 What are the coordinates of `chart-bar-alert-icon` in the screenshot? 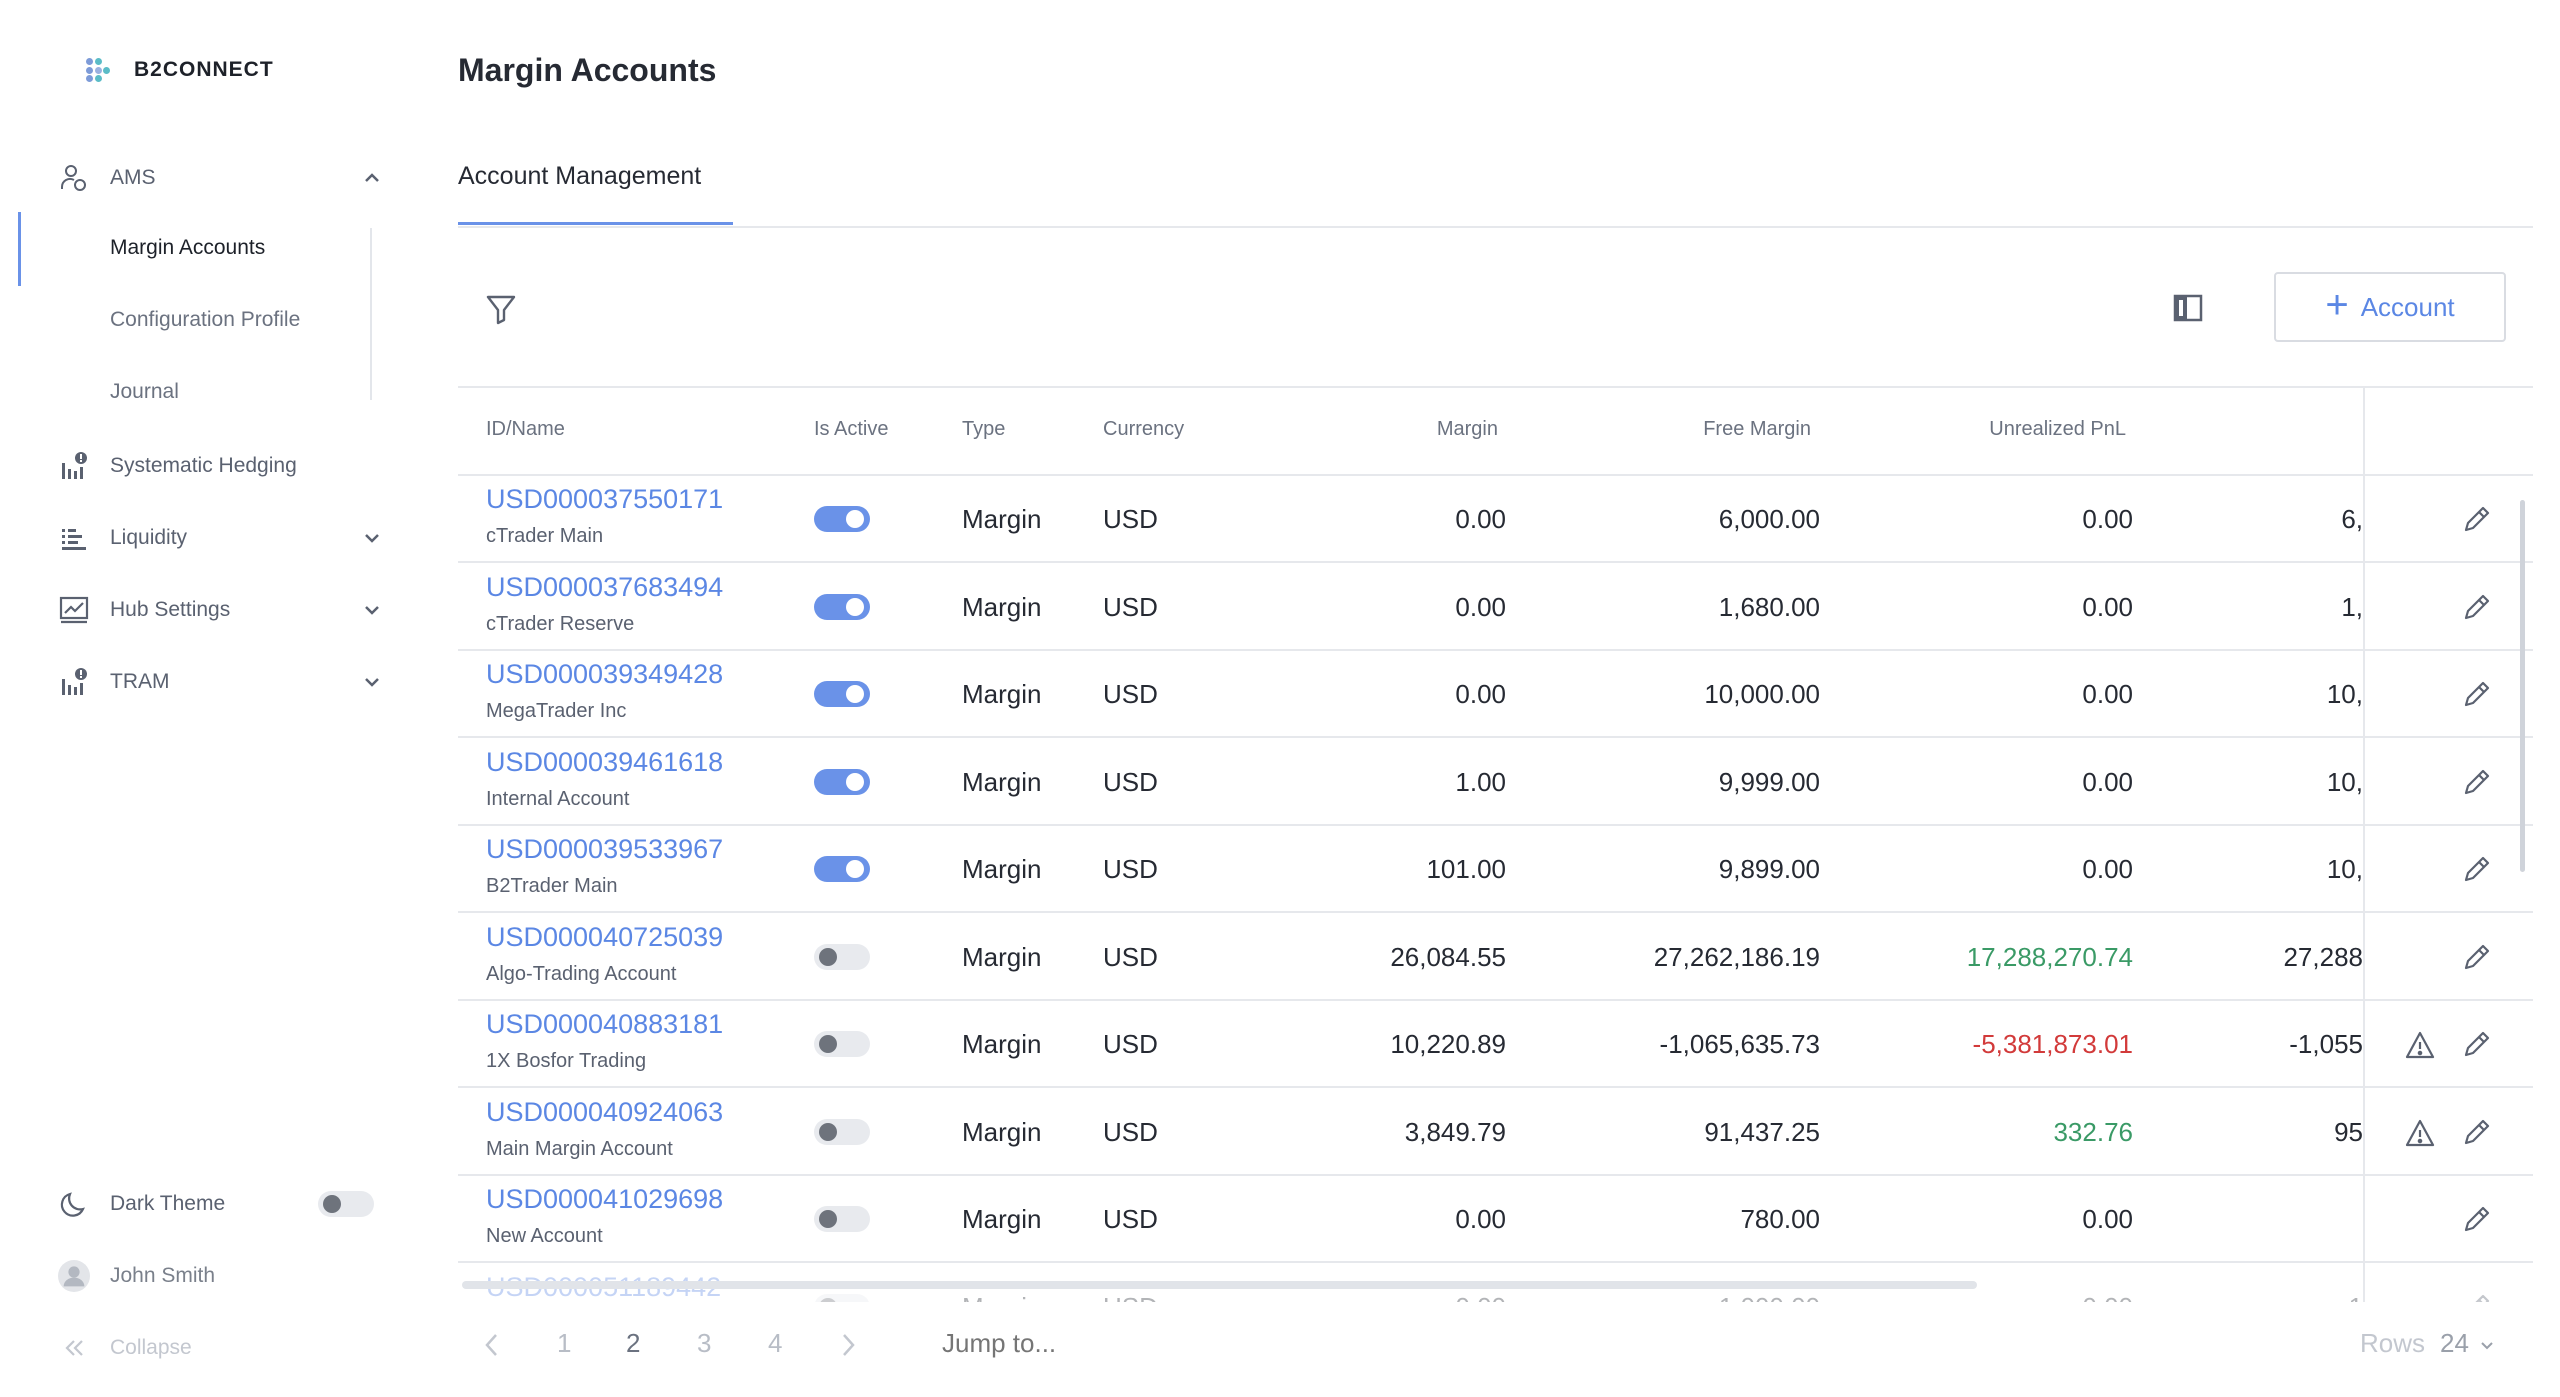 It's located at (74, 466).